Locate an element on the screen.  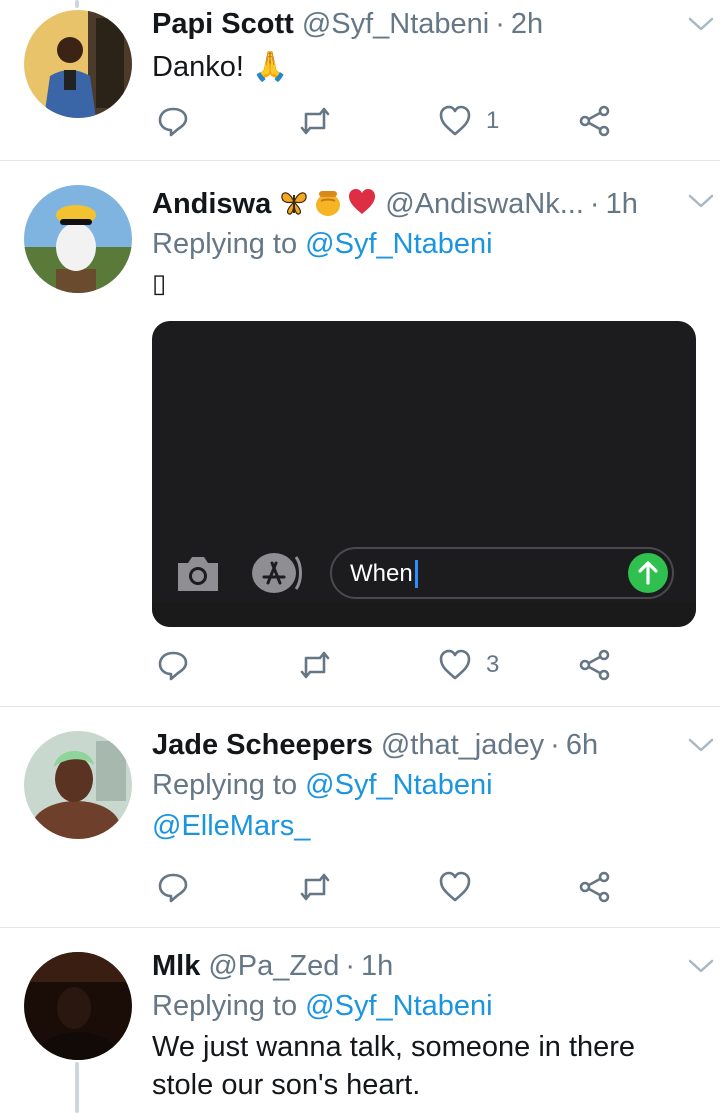
honey-pot-icon is located at coordinates (328, 203).